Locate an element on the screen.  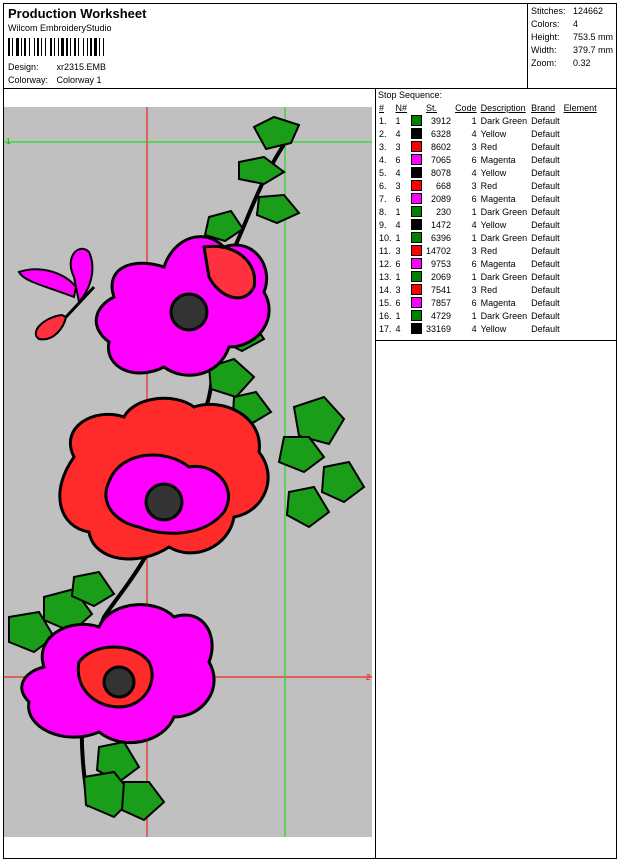
stat-zoom: Zoom: 0.32 is located at coordinates (561, 63).